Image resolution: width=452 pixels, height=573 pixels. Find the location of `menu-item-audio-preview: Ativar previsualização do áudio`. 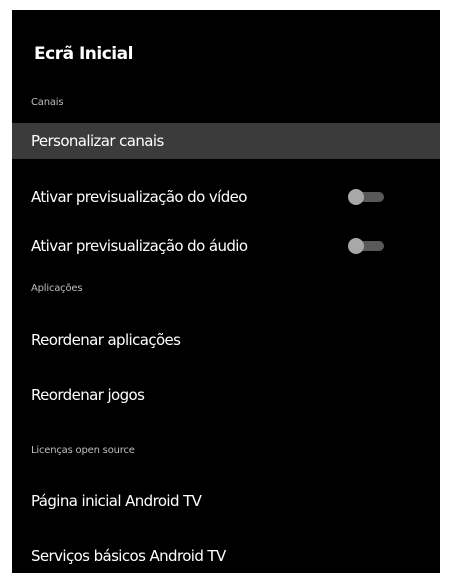

menu-item-audio-preview: Ativar previsualização do áudio is located at coordinates (226, 246).